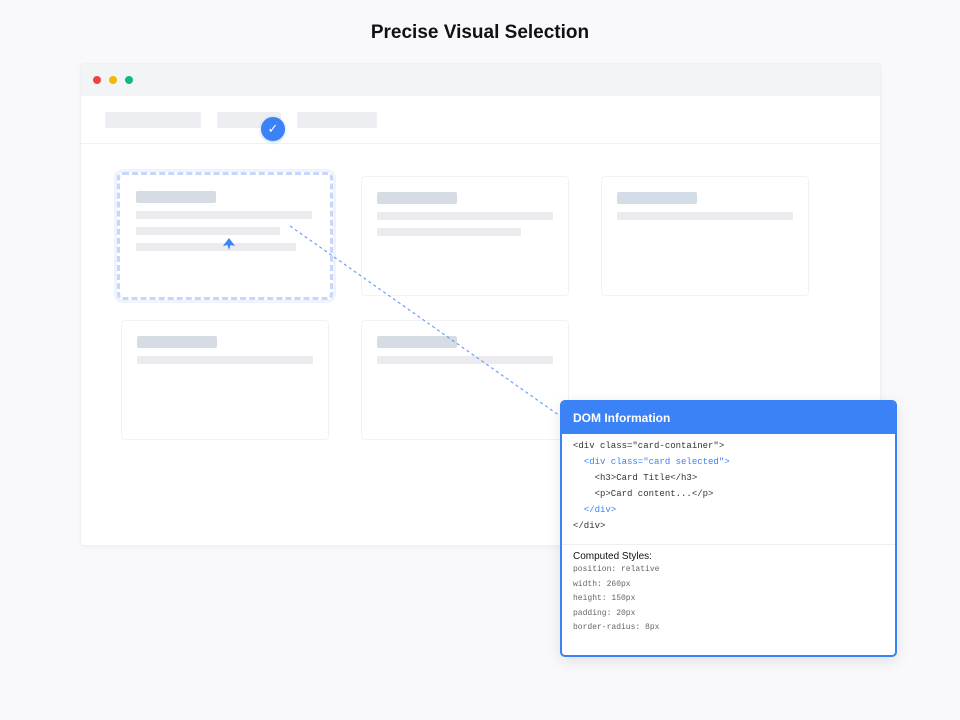 The image size is (960, 720). What do you see at coordinates (113, 80) in the screenshot?
I see `minimize-window-button` at bounding box center [113, 80].